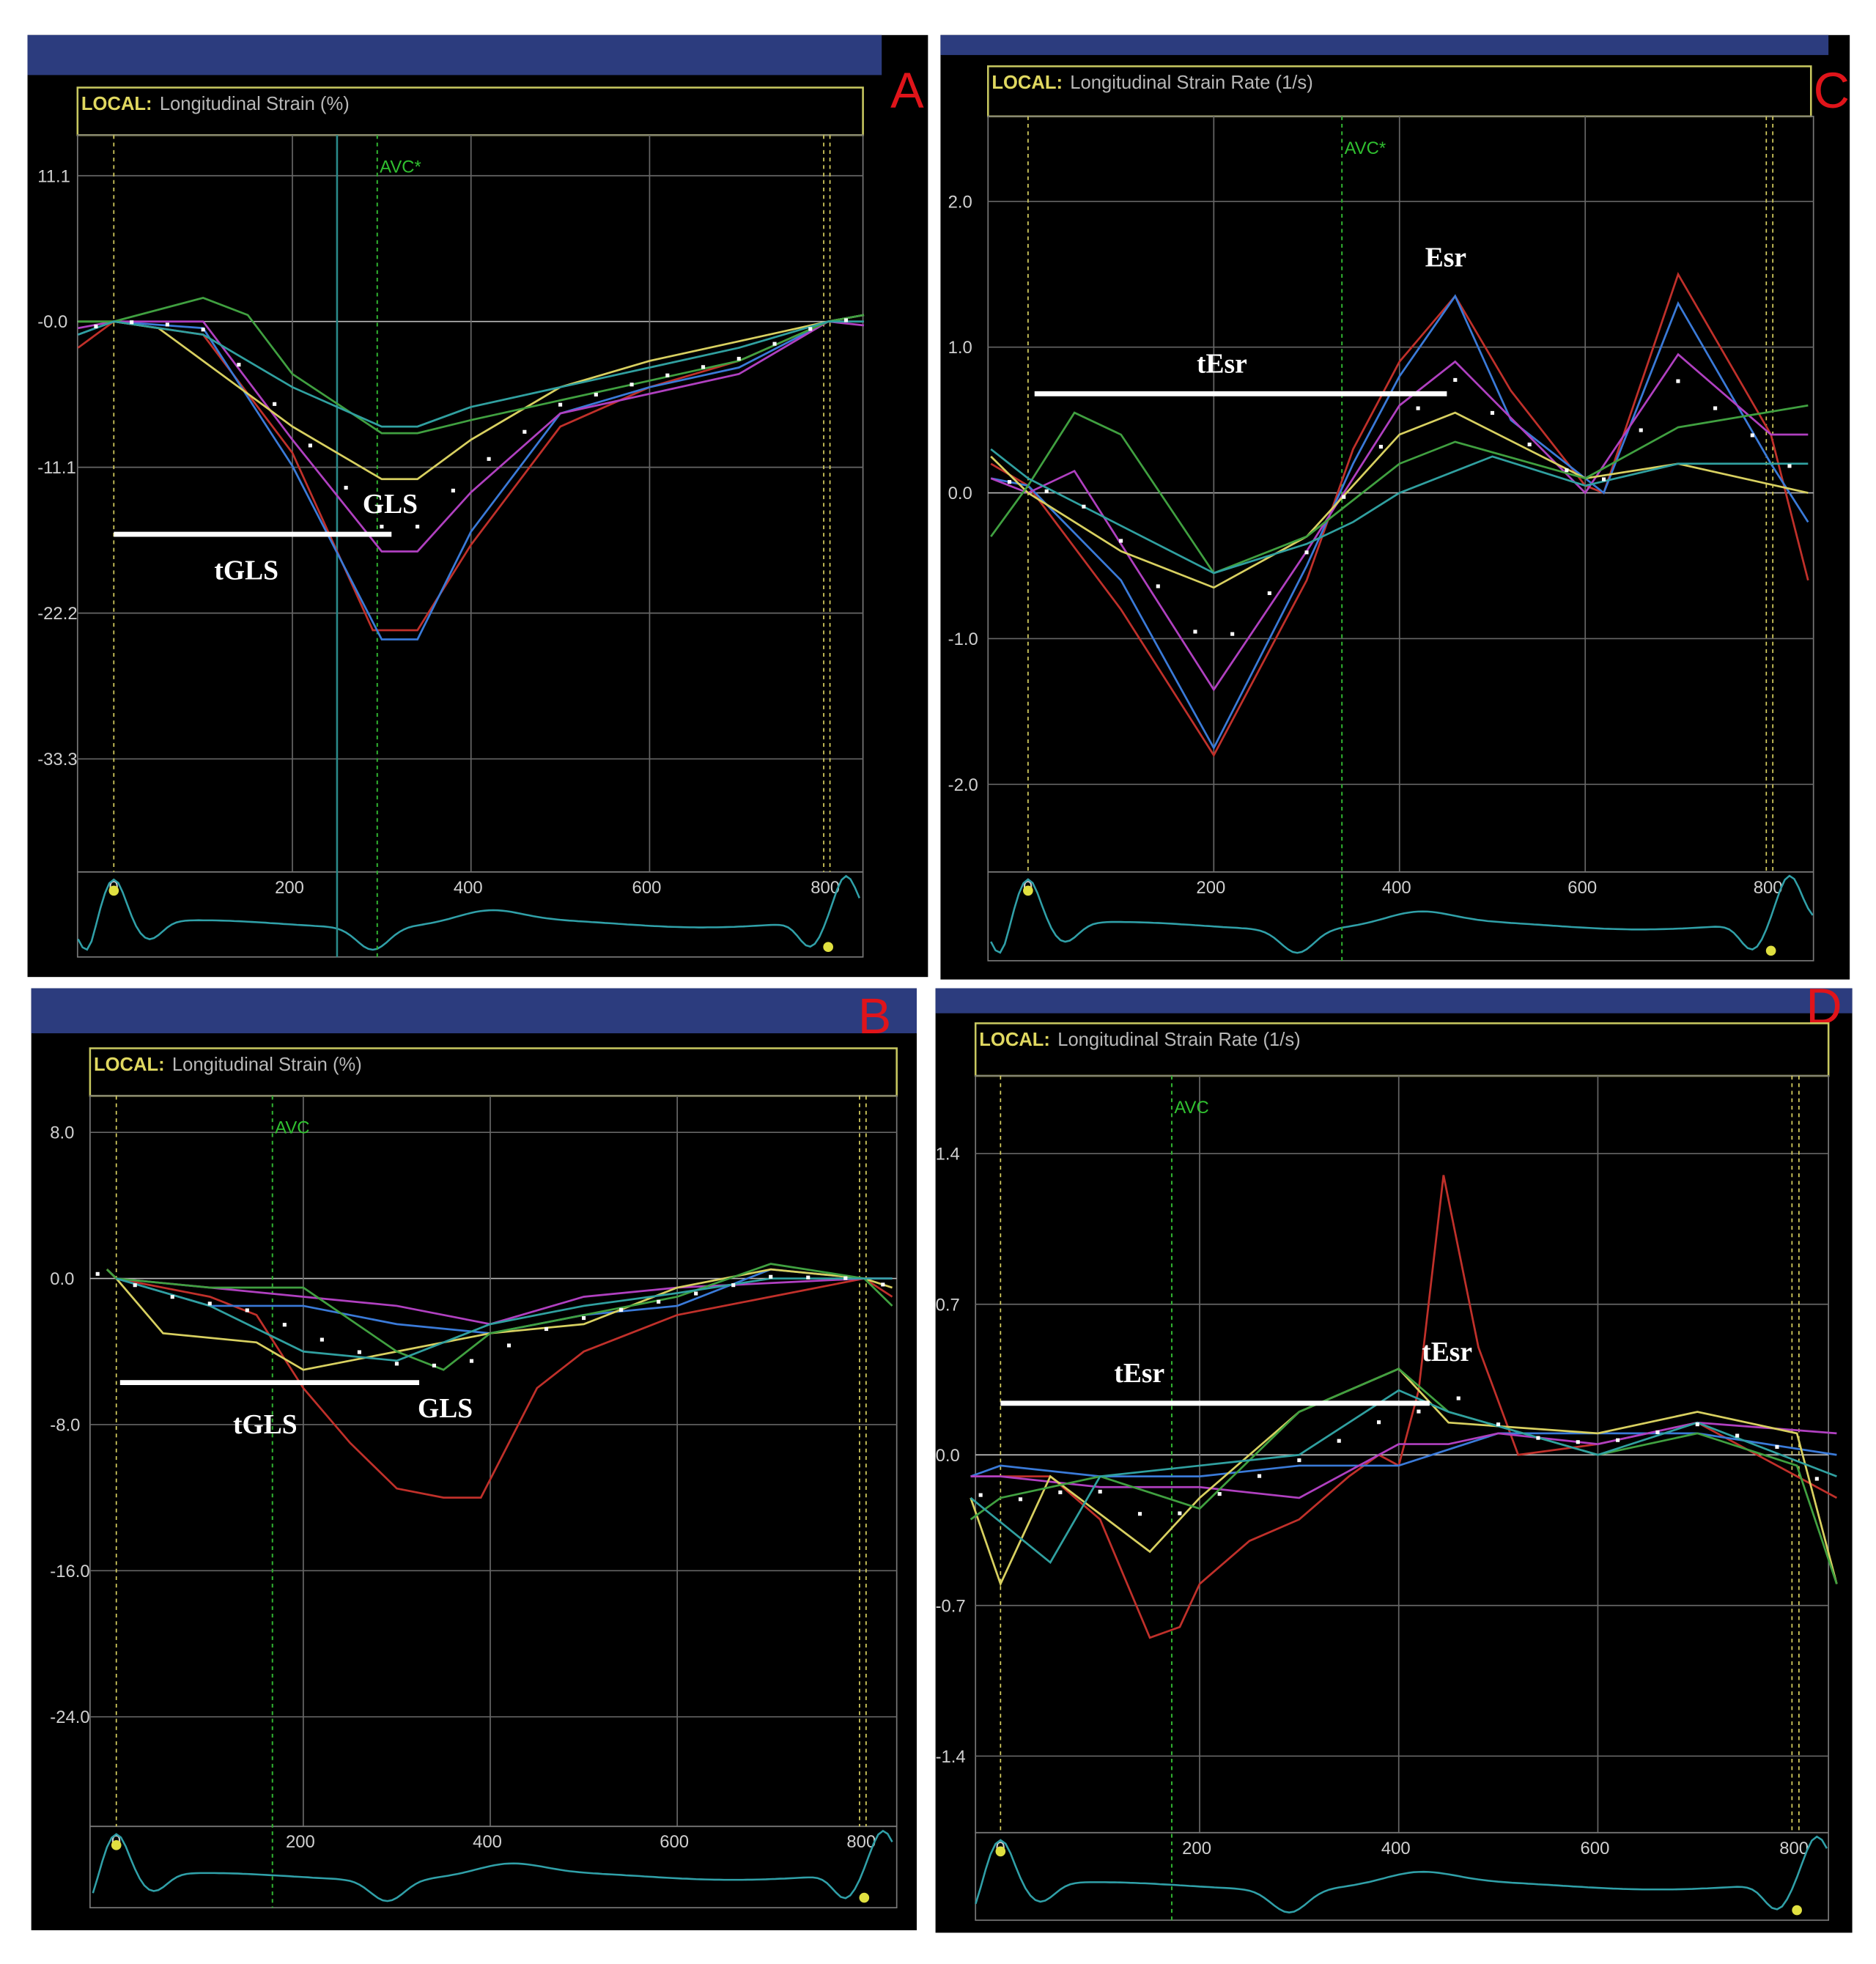 The image size is (1876, 1964). I want to click on annotation-label: tEsr, so click(1139, 1374).